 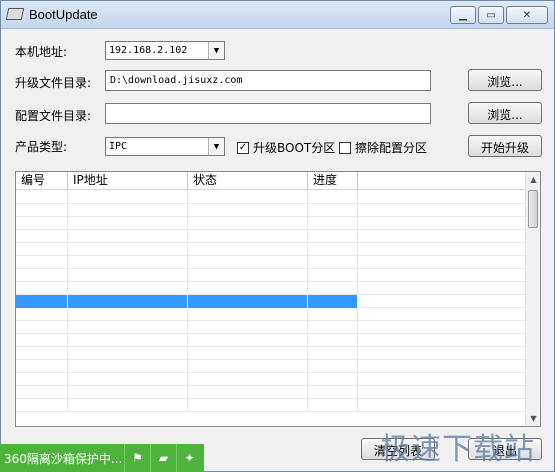 What do you see at coordinates (383, 147) in the screenshot?
I see `erase-config-checkbox: 擦除配置分区` at bounding box center [383, 147].